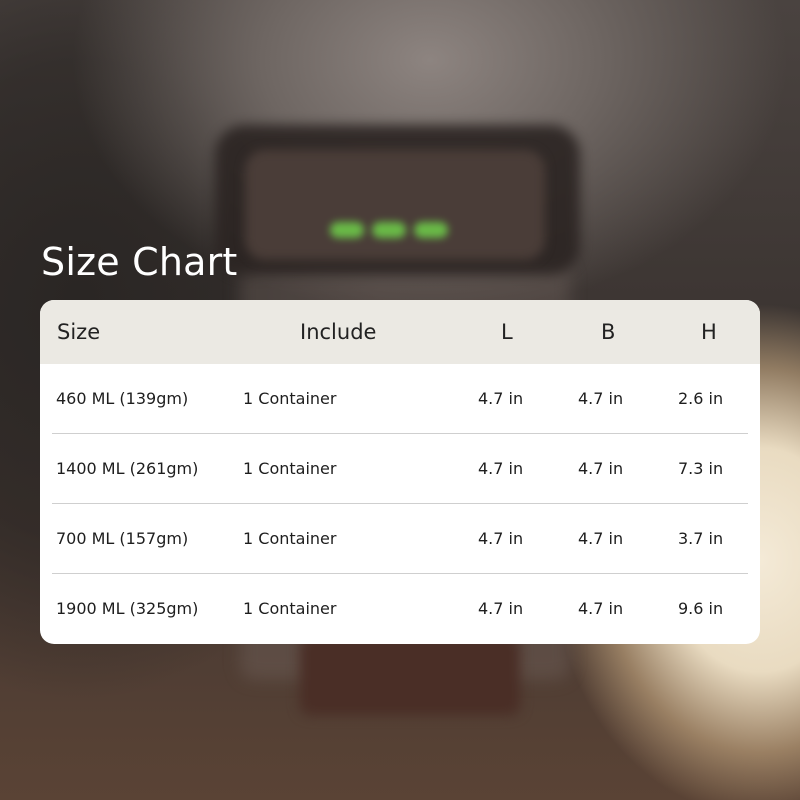  I want to click on cell-height: 2.6 in, so click(701, 398).